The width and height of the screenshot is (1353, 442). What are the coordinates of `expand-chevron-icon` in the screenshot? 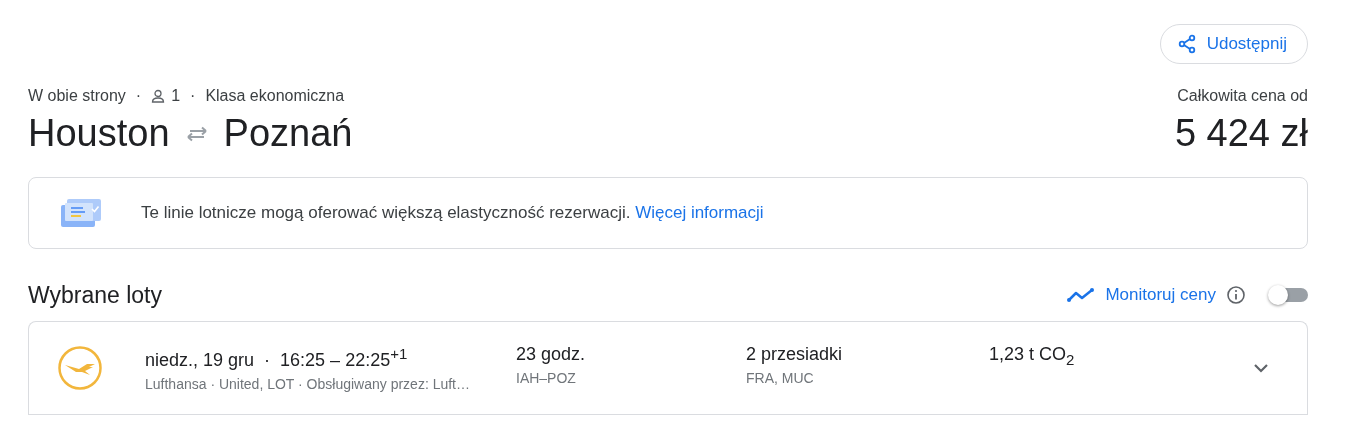 It's located at (1261, 368).